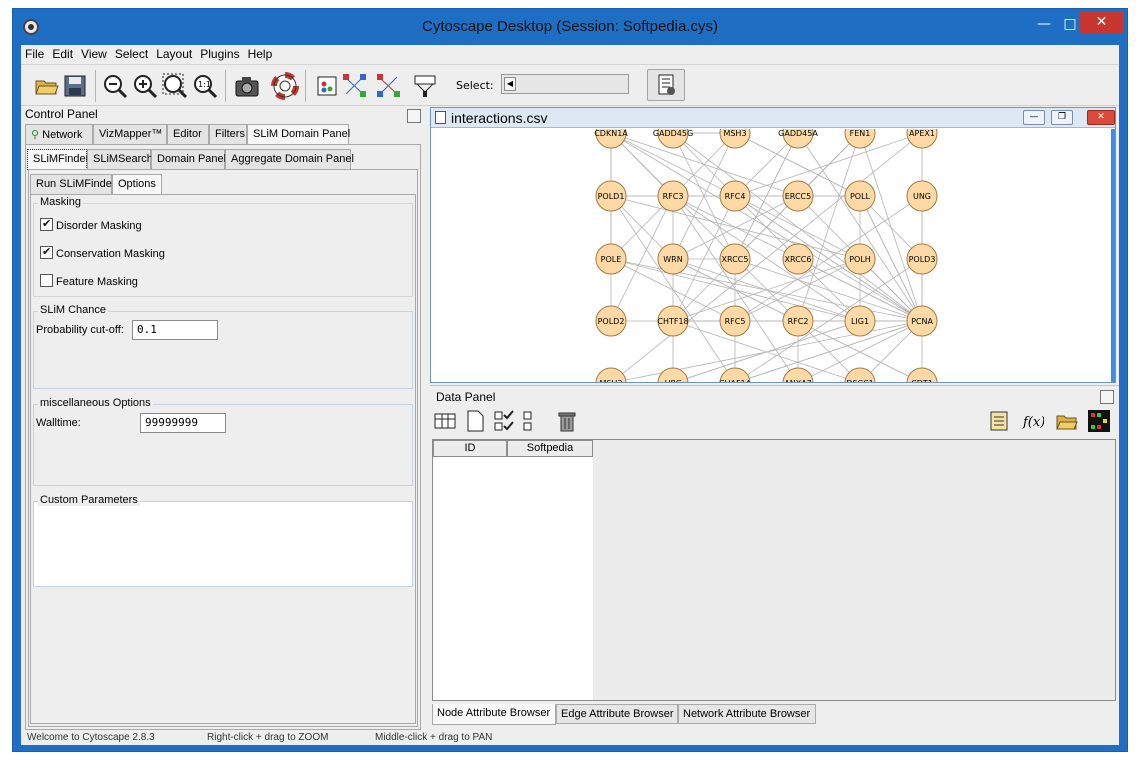 This screenshot has width=1146, height=771. Describe the element at coordinates (747, 714) in the screenshot. I see `tab-network-attribute-browser: Network Attribute Browser` at that location.